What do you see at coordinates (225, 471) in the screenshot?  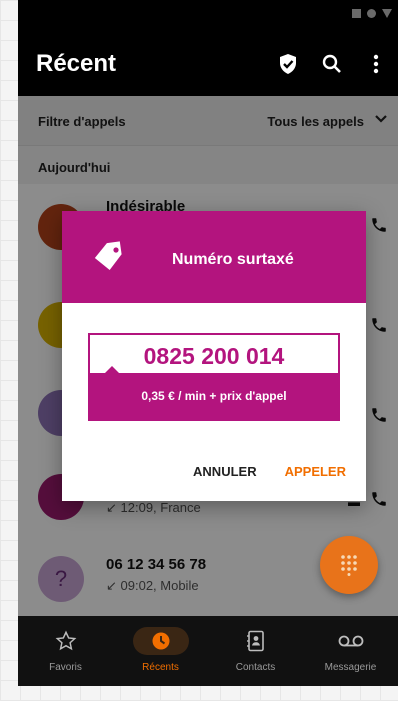 I see `cancel-button: ANNULER` at bounding box center [225, 471].